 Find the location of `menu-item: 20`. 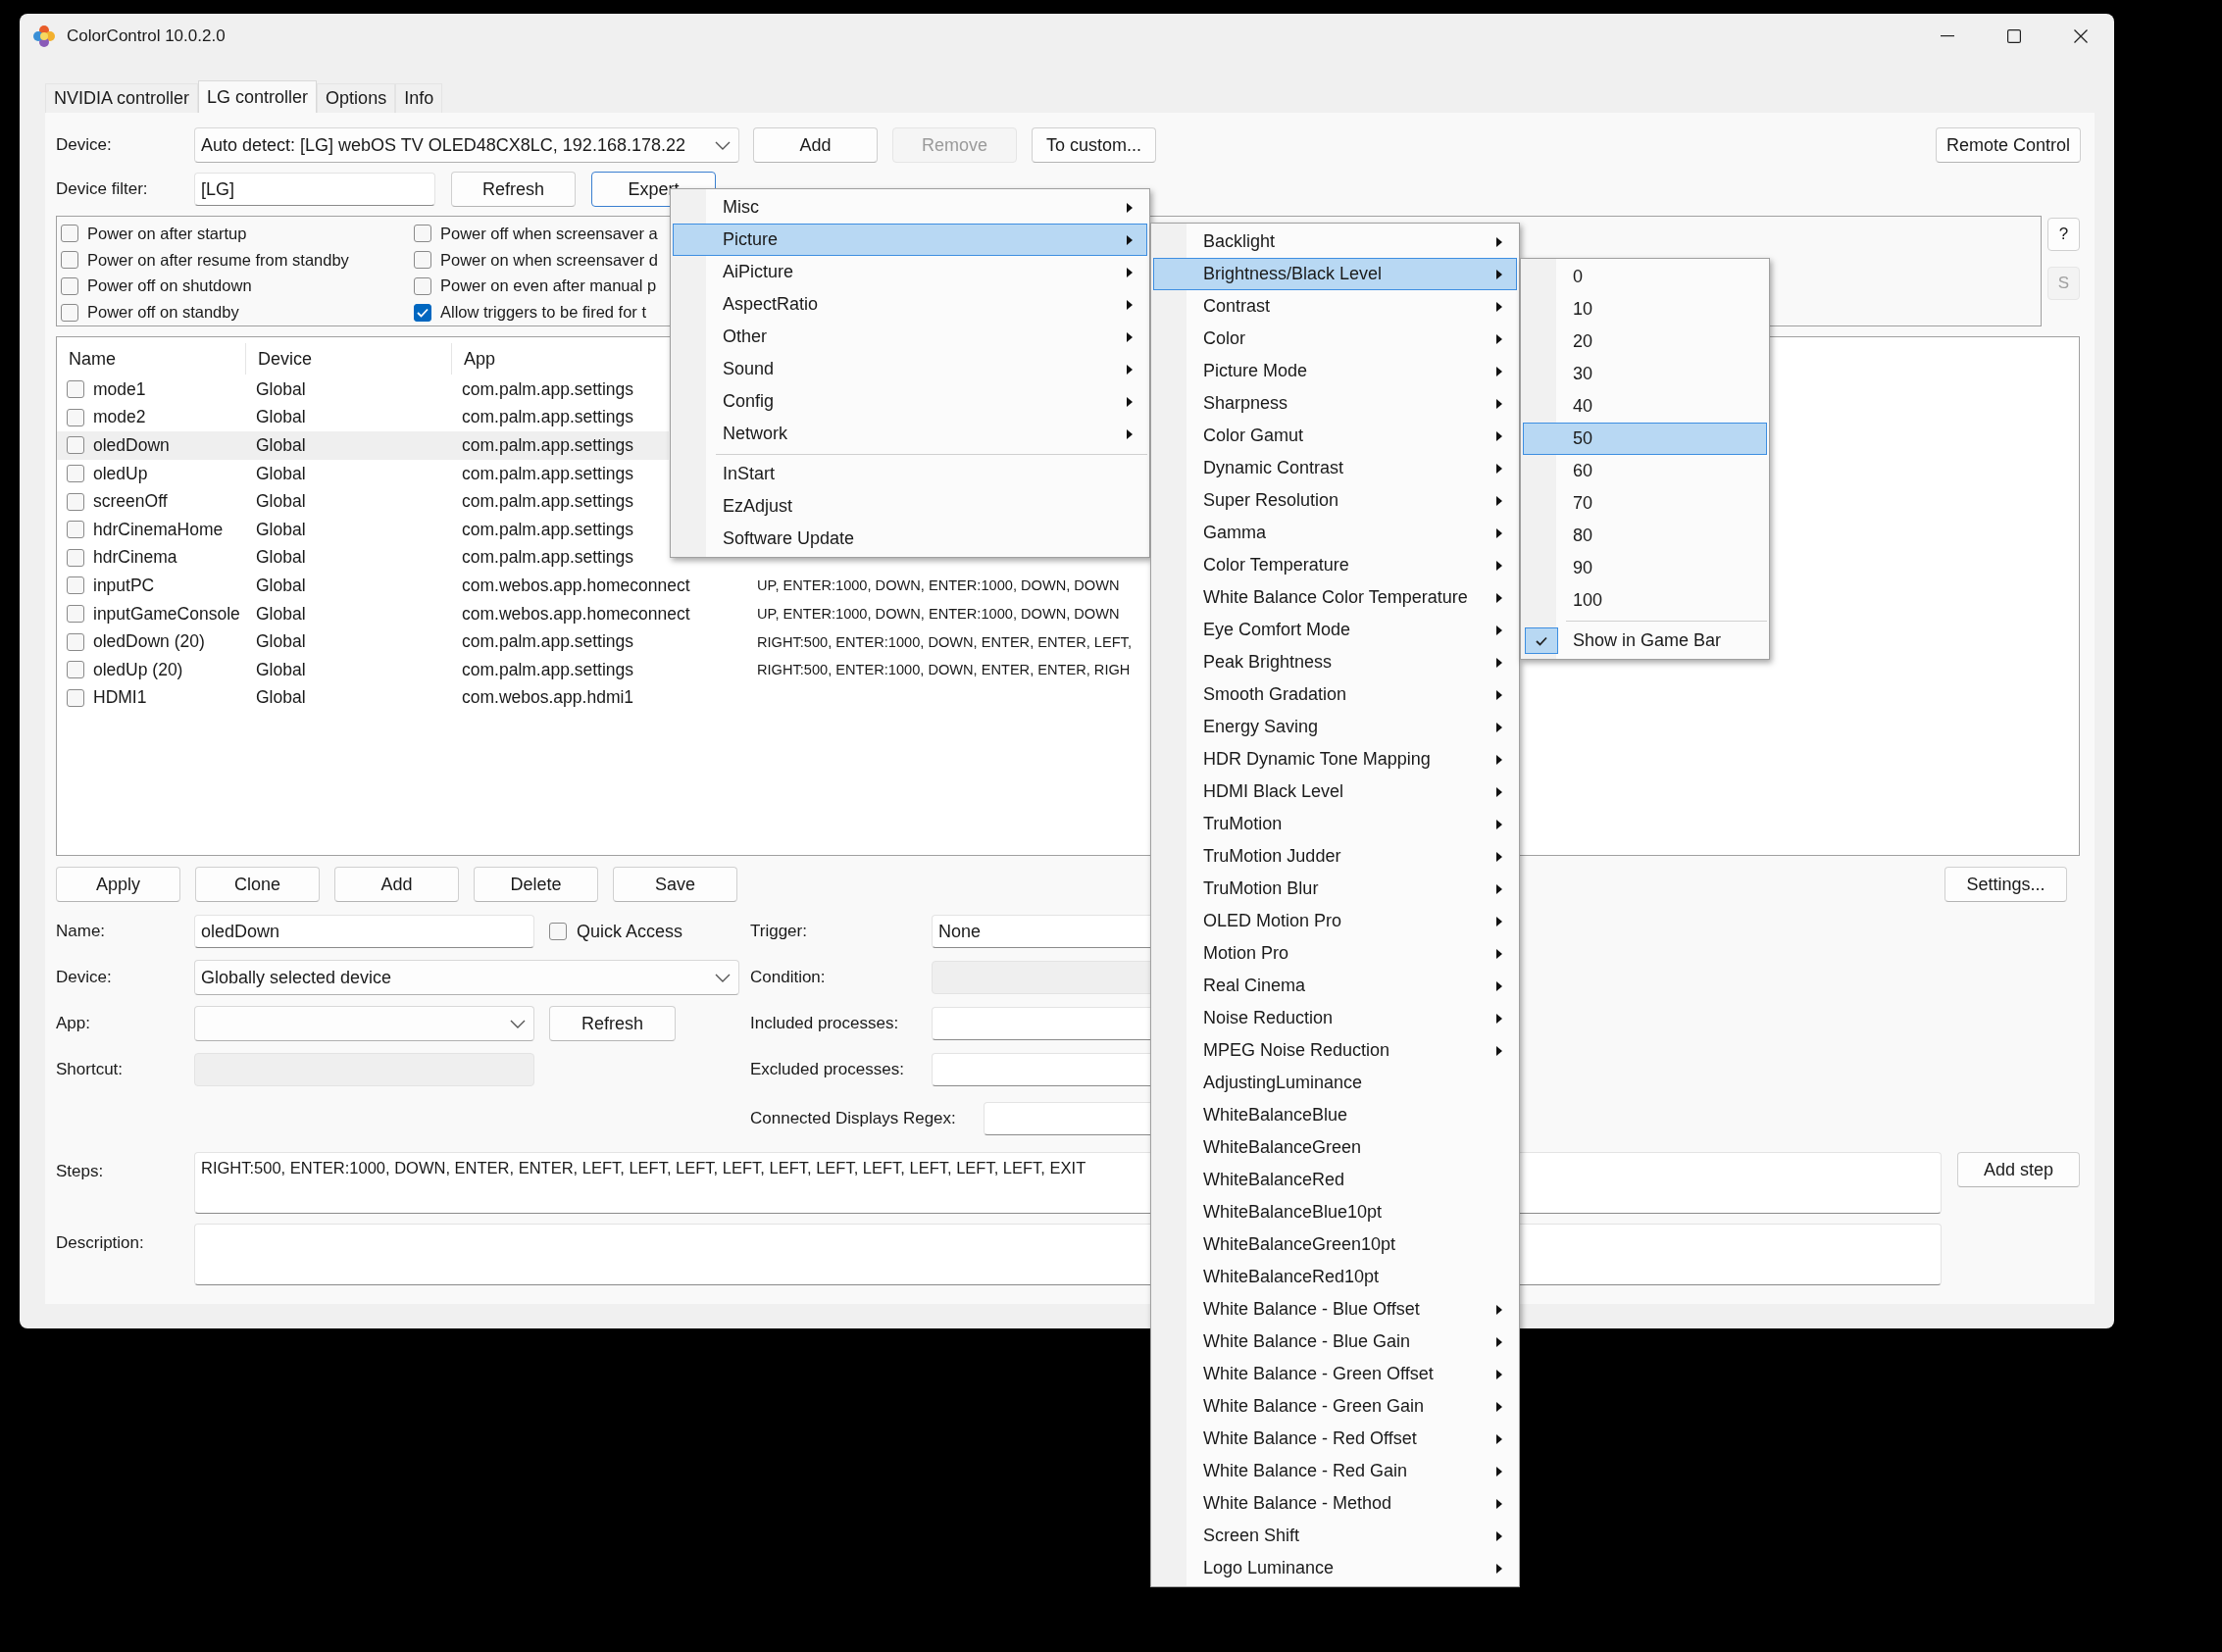

menu-item: 20 is located at coordinates (1645, 341).